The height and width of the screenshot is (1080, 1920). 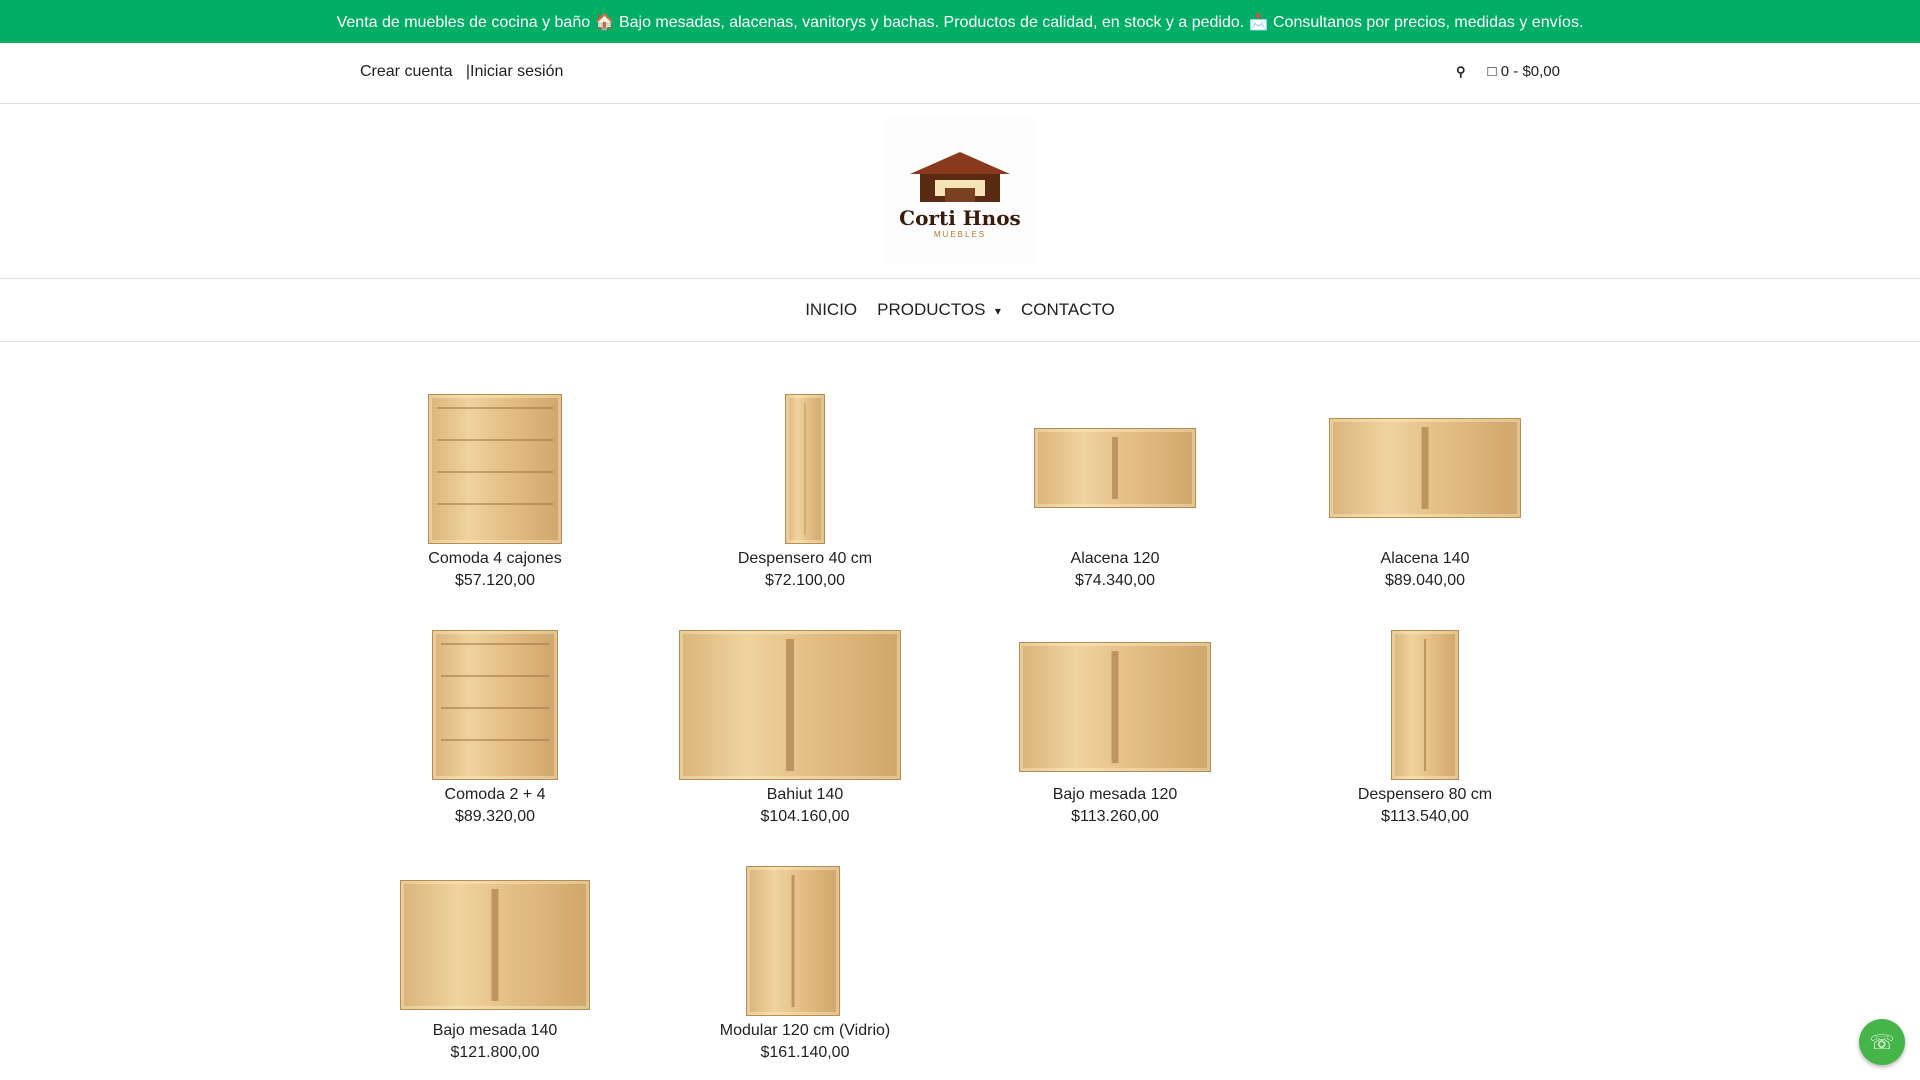 What do you see at coordinates (960, 217) in the screenshot?
I see `logo-title: Corti Hnos` at bounding box center [960, 217].